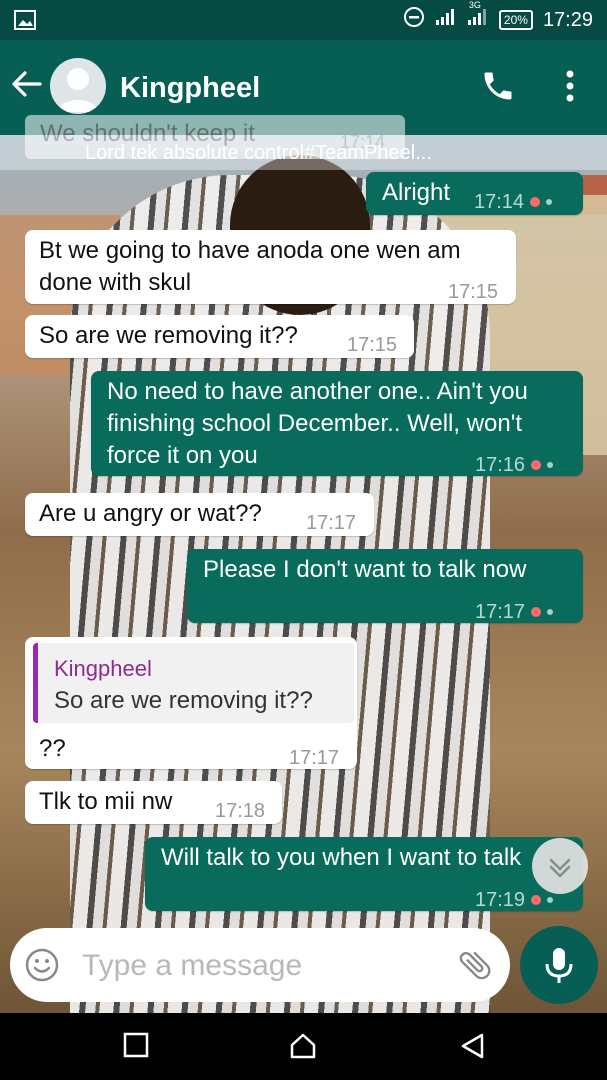  I want to click on message-bubble: So are we removing it?? 17:15, so click(219, 336).